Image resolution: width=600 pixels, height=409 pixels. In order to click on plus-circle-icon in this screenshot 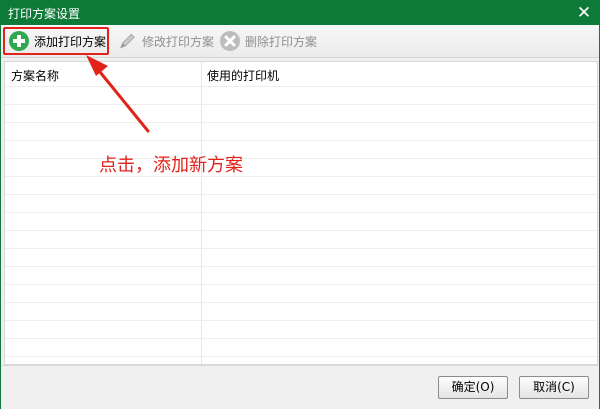, I will do `click(19, 41)`.